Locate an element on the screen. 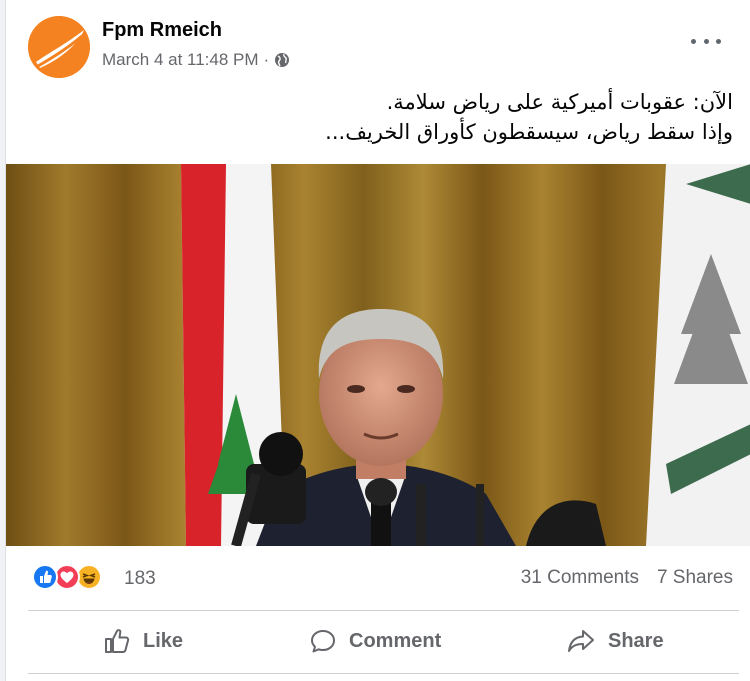  post-meta: March 4 at 11:48 PM · is located at coordinates (196, 60).